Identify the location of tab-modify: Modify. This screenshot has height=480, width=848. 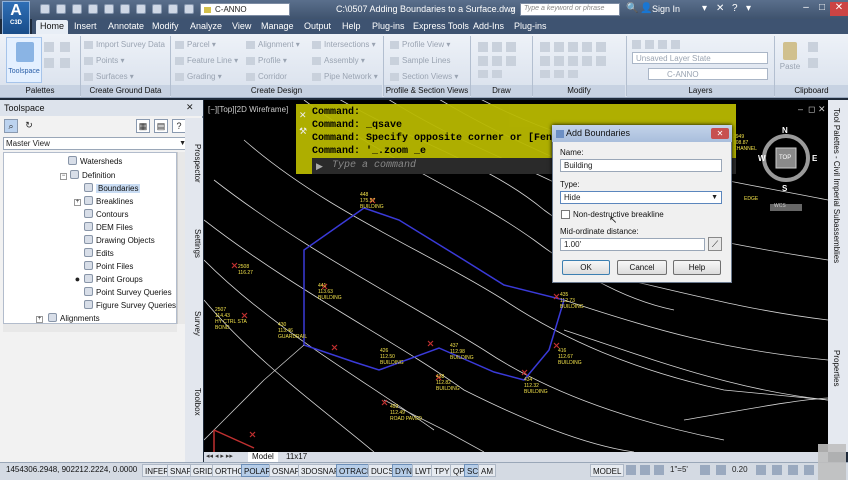
(165, 27).